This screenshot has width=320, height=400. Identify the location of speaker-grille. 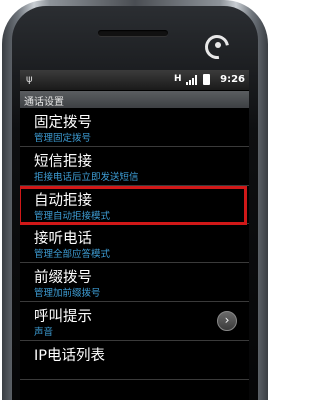
(133, 33).